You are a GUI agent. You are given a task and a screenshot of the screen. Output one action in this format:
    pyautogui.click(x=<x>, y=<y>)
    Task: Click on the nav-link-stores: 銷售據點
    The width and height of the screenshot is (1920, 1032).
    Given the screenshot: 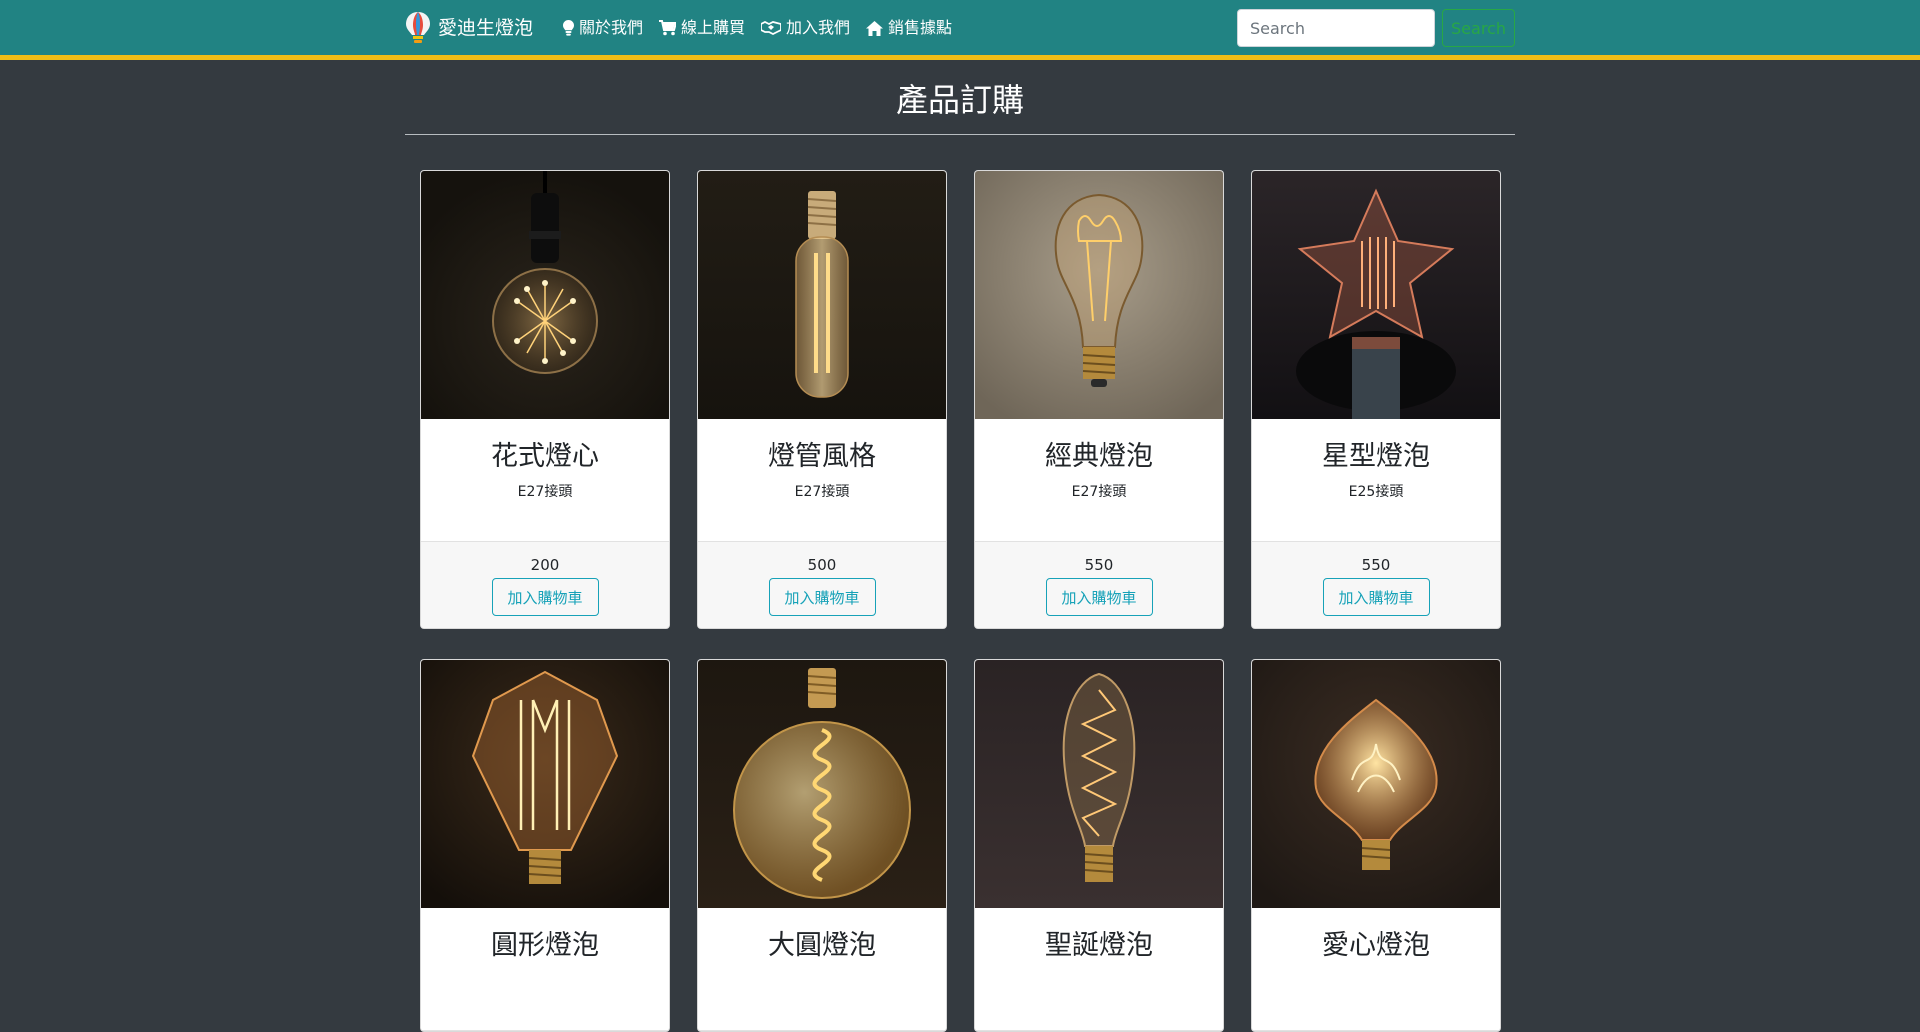 What is the action you would take?
    pyautogui.click(x=909, y=28)
    